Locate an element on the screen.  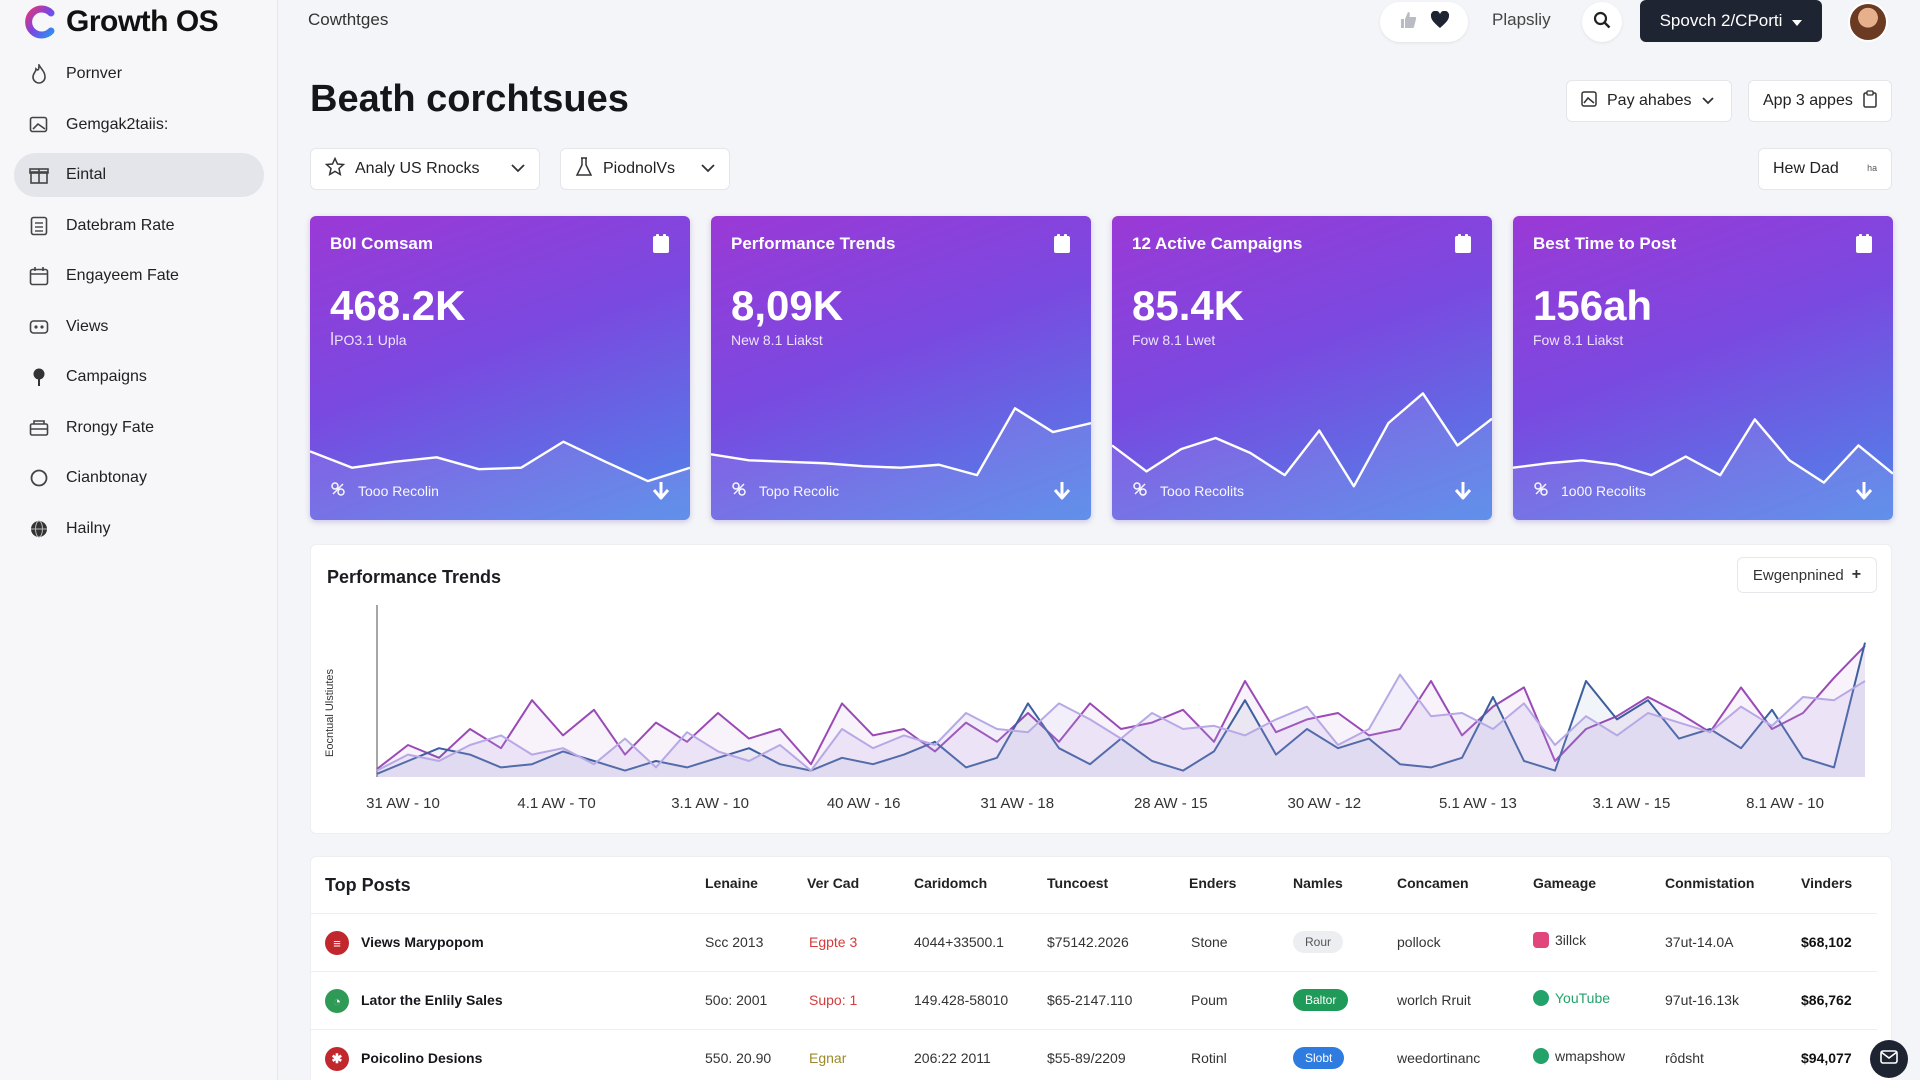
sidebar-item-eintal: Eintal is located at coordinates (139, 175).